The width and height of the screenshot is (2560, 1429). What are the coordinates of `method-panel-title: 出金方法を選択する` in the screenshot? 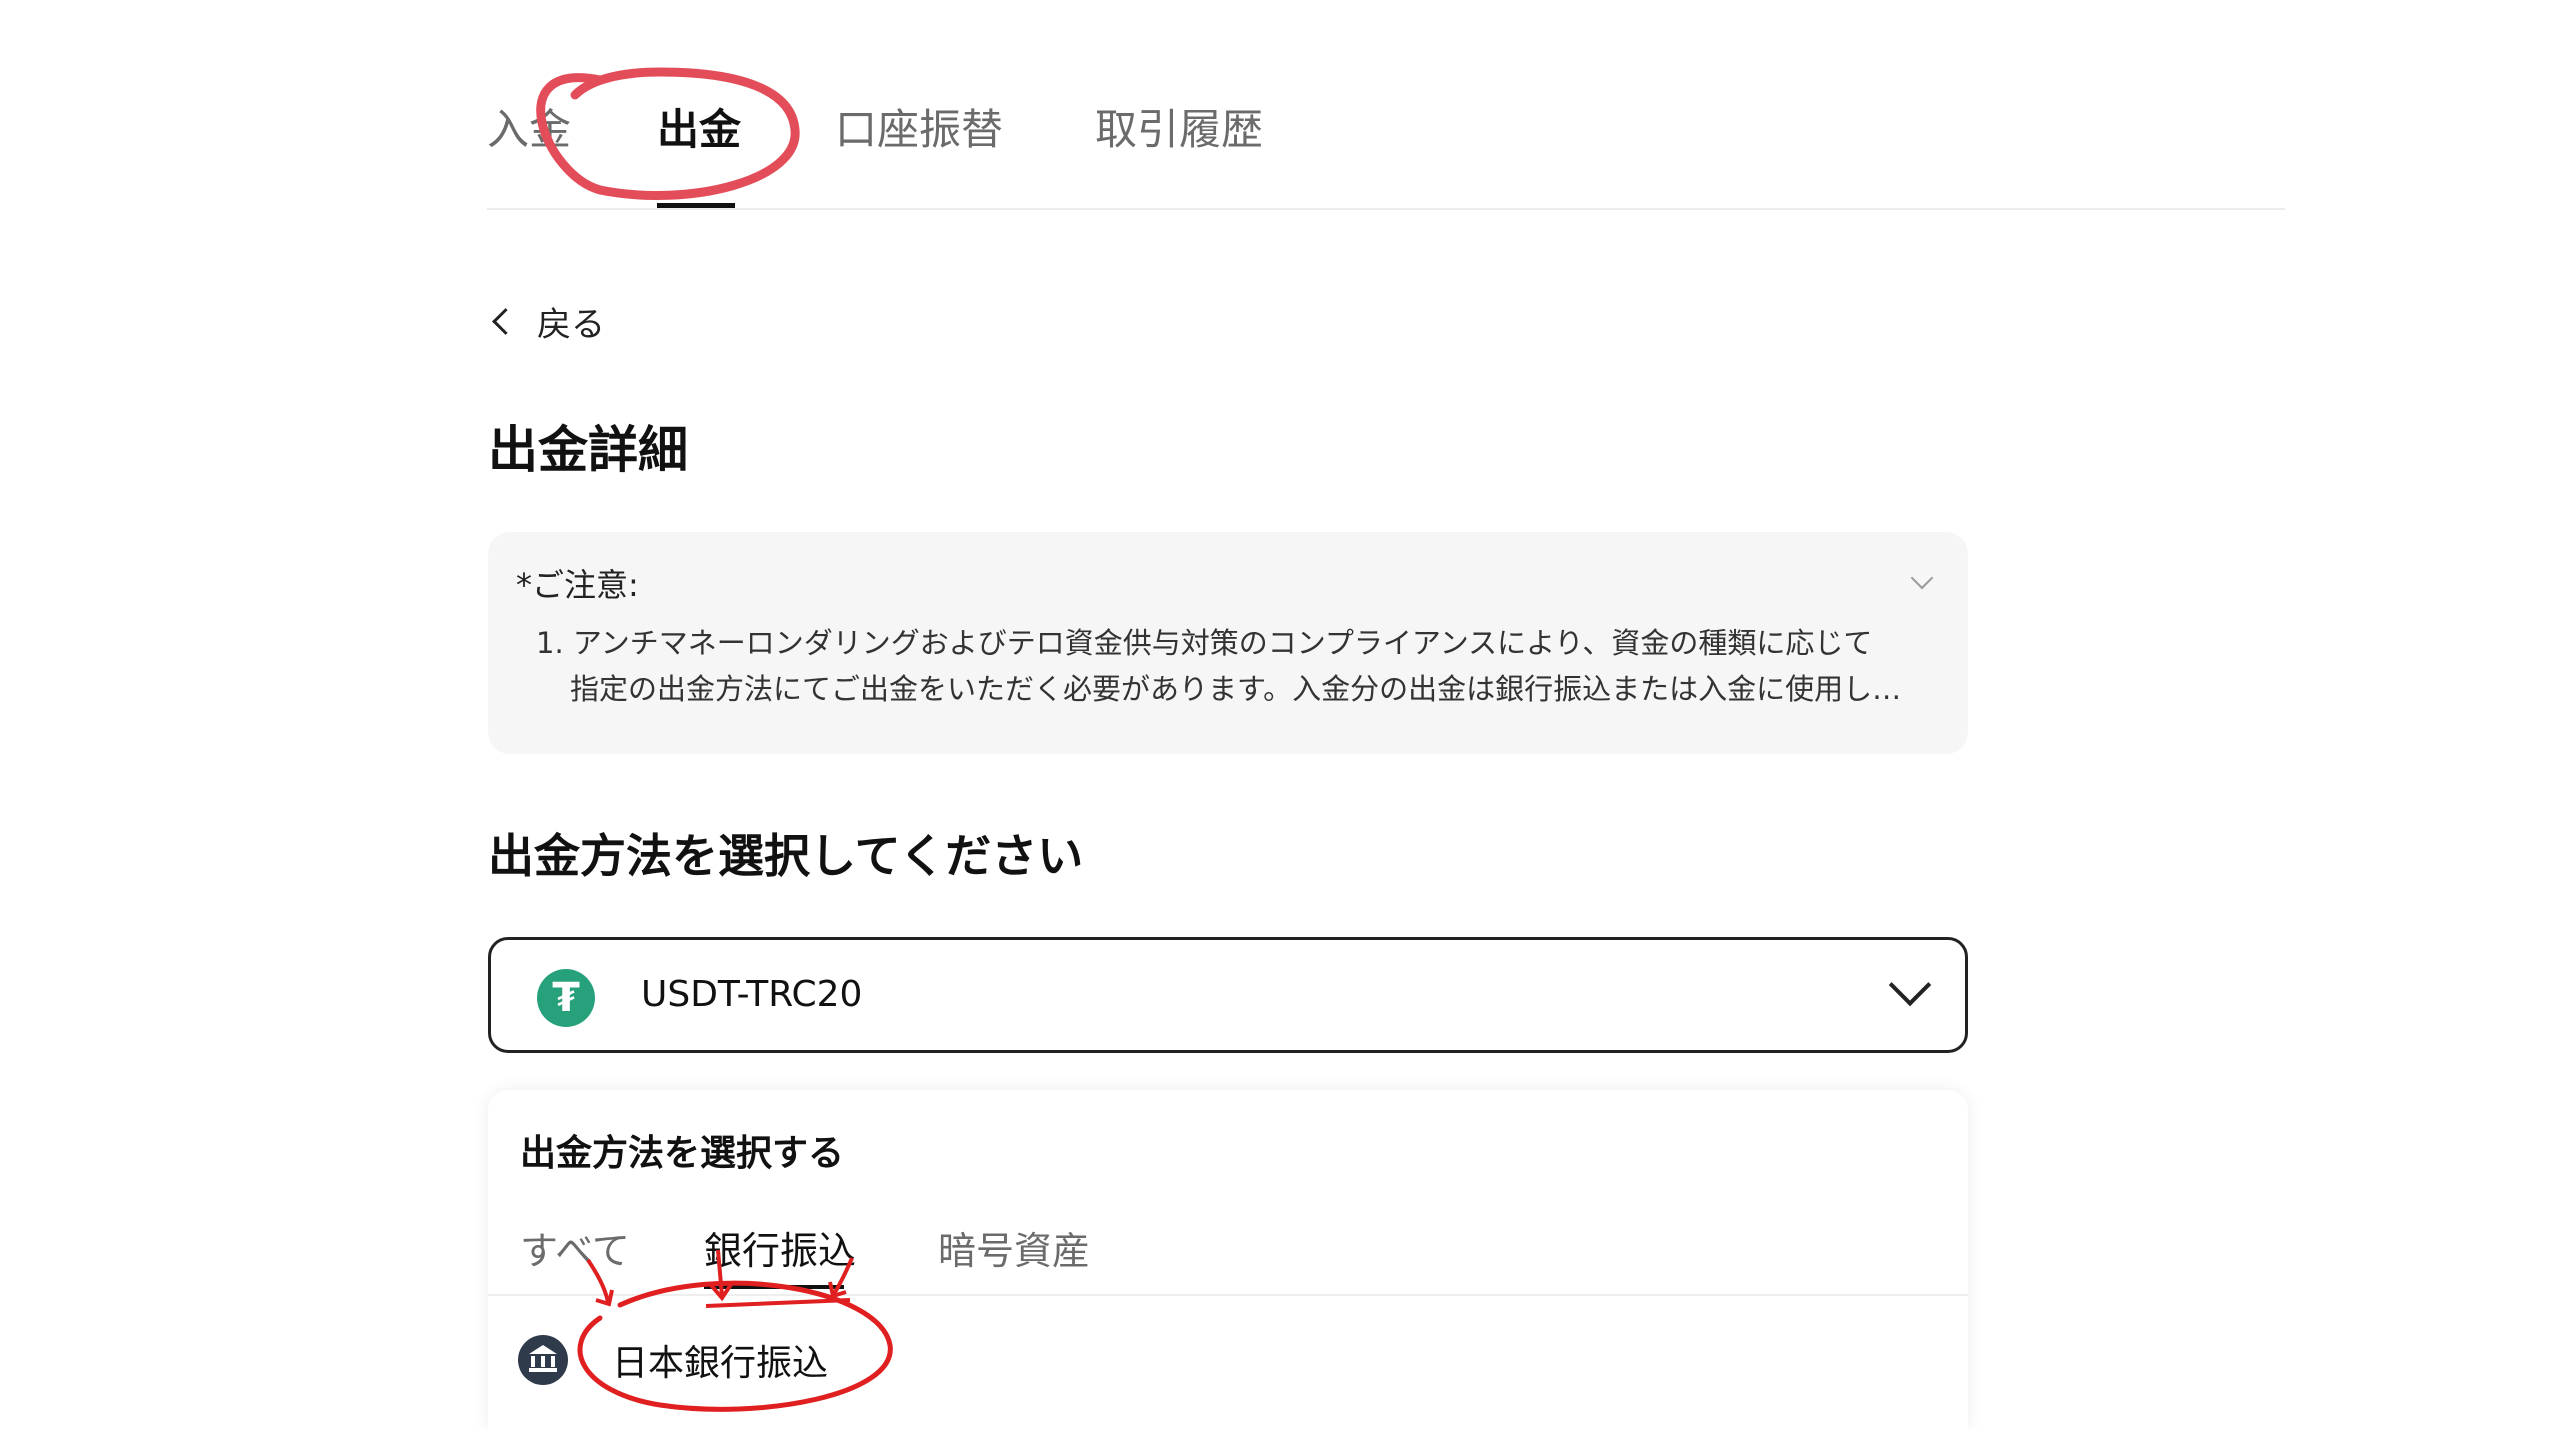 It's located at (682, 1153).